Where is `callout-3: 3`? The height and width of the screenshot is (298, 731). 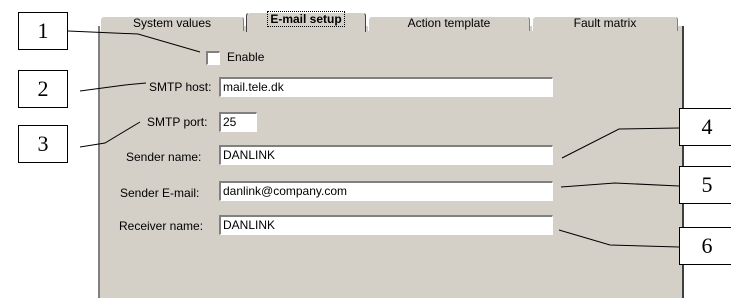 callout-3: 3 is located at coordinates (43, 144).